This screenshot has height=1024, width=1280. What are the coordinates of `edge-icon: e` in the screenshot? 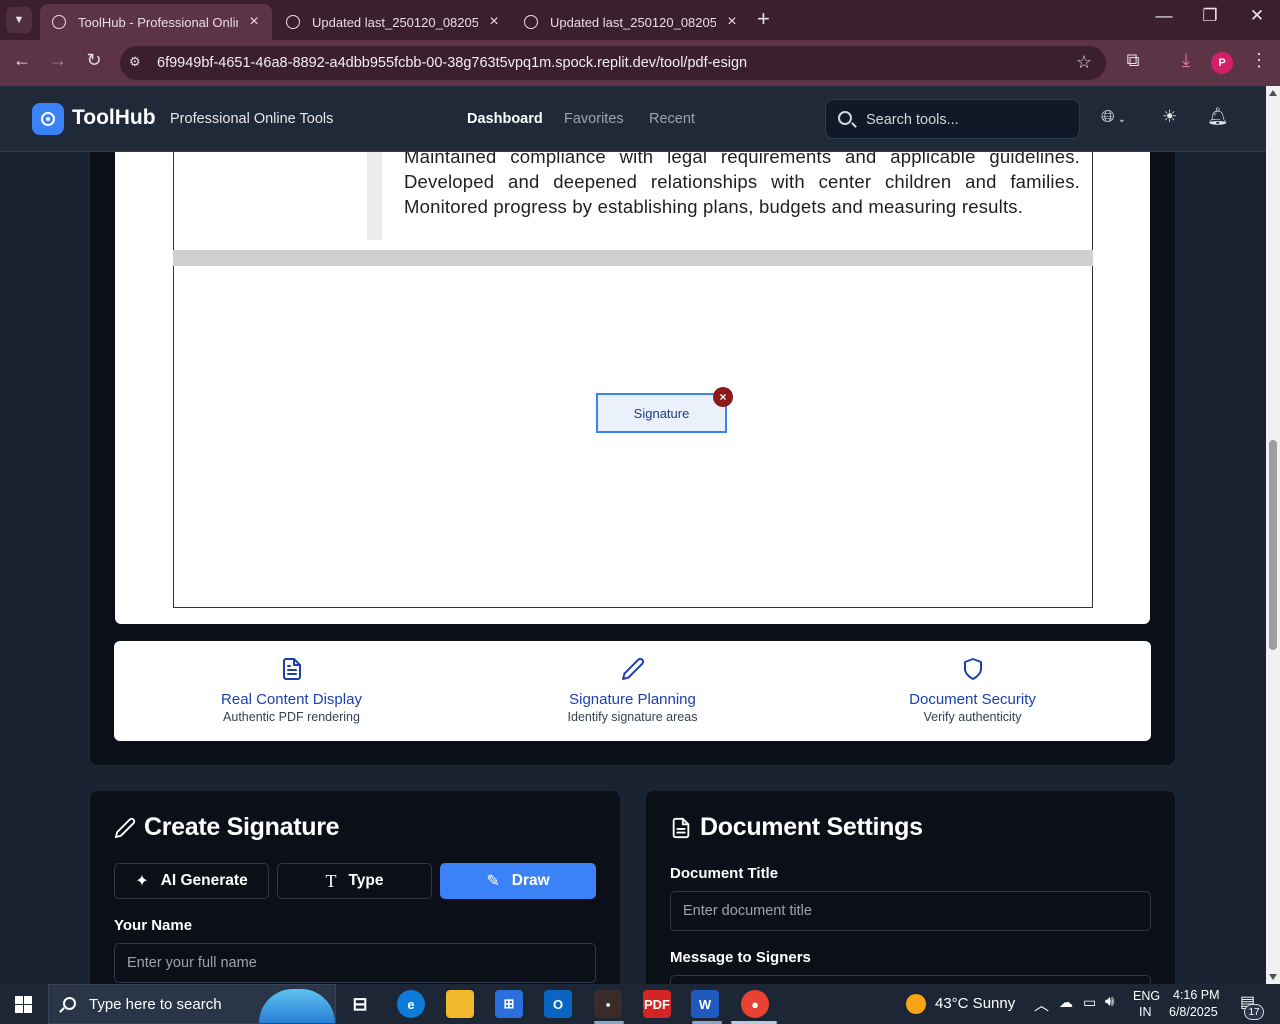 It's located at (411, 1004).